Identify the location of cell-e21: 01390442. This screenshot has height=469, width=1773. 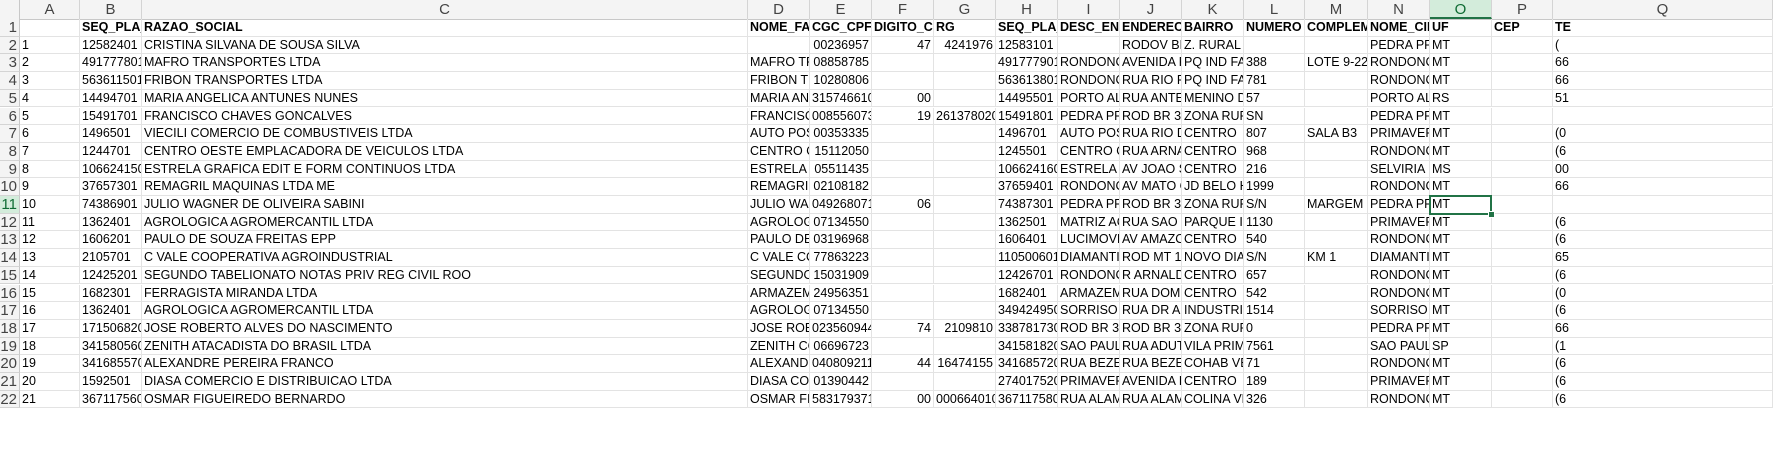
(841, 382).